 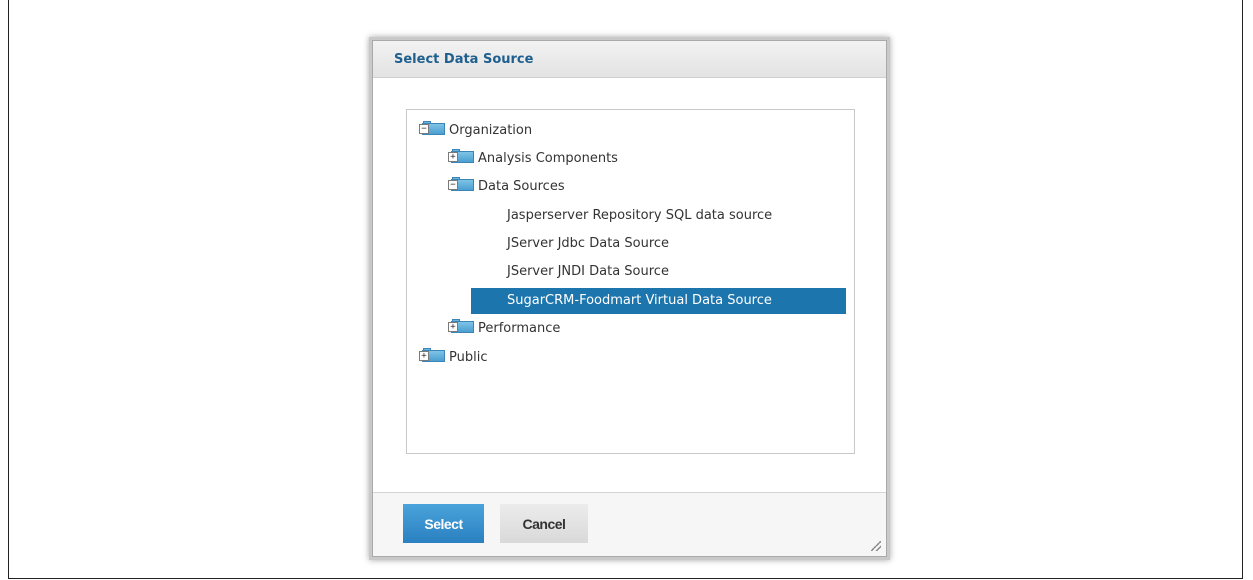 I want to click on tree-node-label: Data Sources, so click(x=521, y=186).